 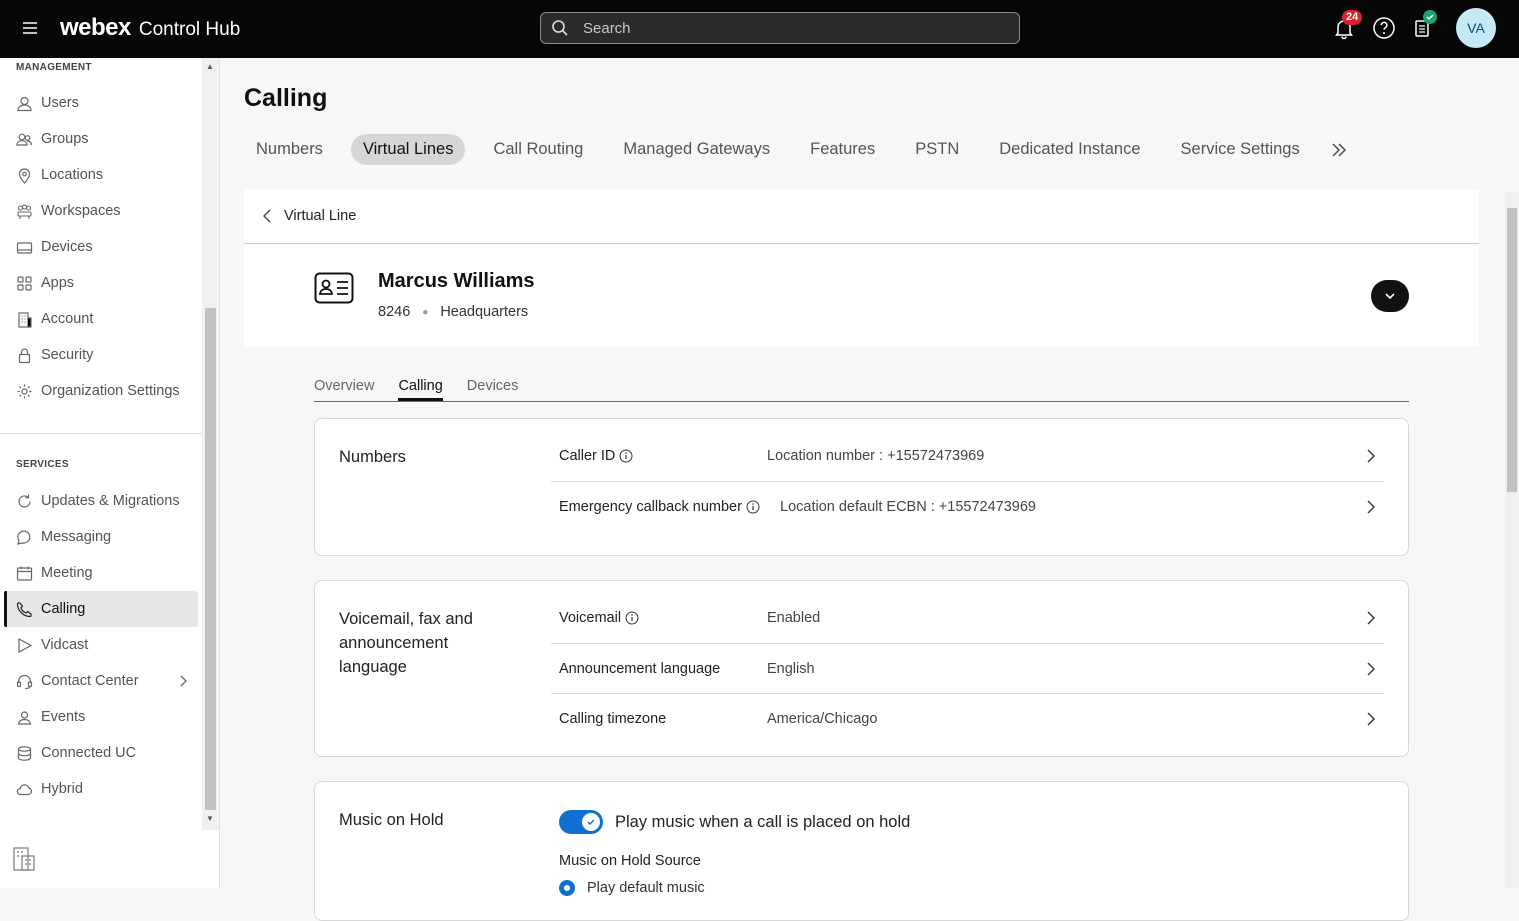 I want to click on sidebar-item-connected-uc: Connected UC, so click(x=101, y=753).